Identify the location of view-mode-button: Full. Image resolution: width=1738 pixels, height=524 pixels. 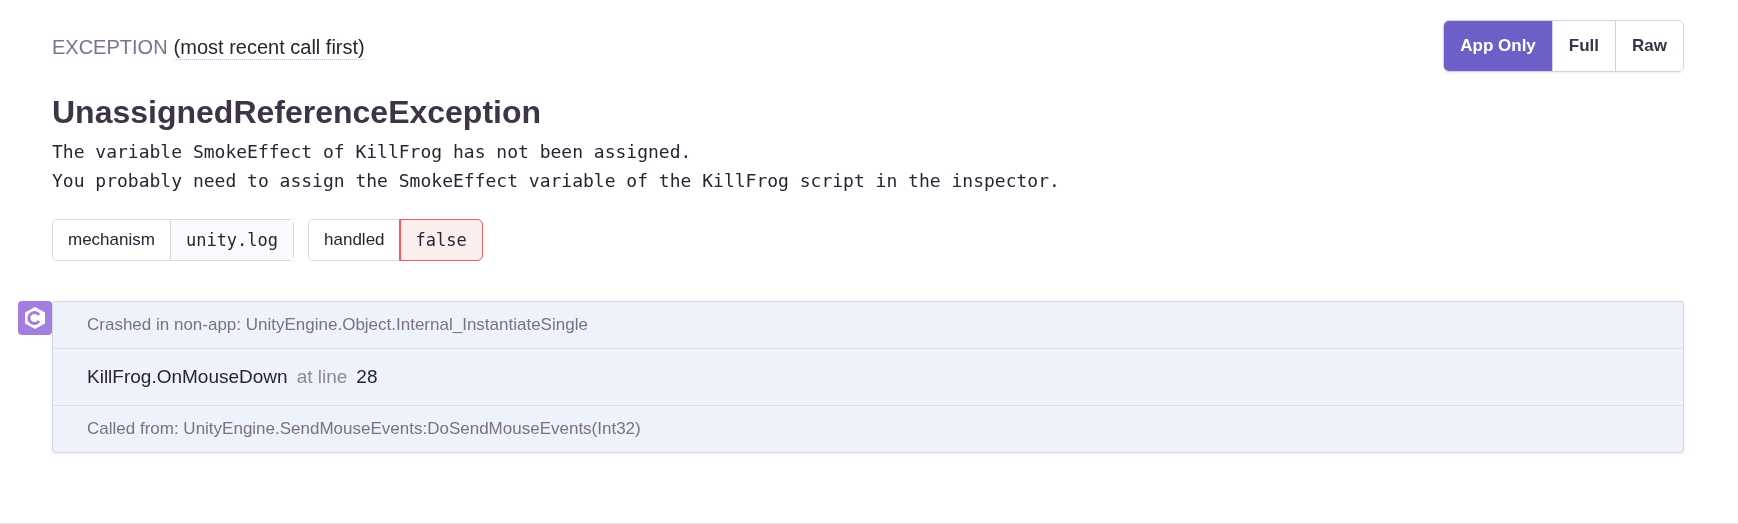
(1583, 46).